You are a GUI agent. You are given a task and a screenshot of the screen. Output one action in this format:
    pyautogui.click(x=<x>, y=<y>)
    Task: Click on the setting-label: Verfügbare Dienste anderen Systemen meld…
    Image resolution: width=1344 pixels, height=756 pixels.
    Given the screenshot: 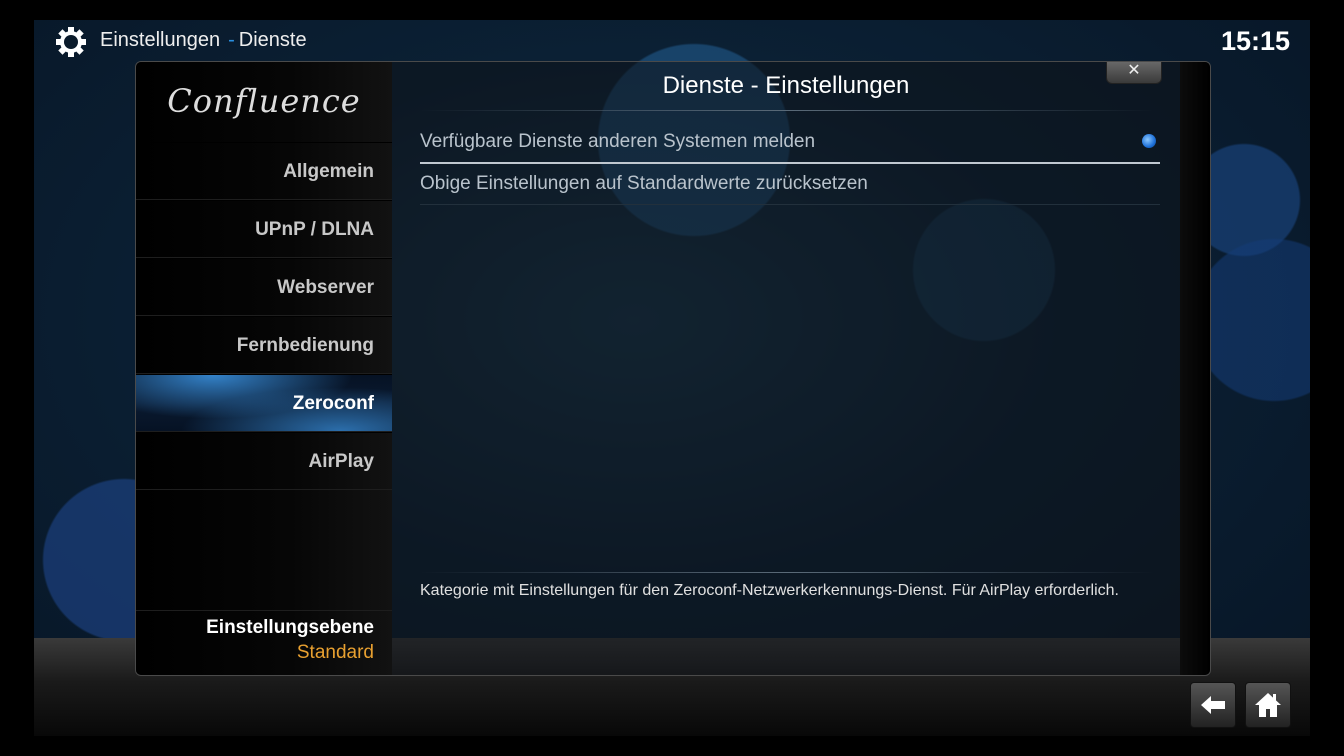 What is the action you would take?
    pyautogui.click(x=618, y=141)
    